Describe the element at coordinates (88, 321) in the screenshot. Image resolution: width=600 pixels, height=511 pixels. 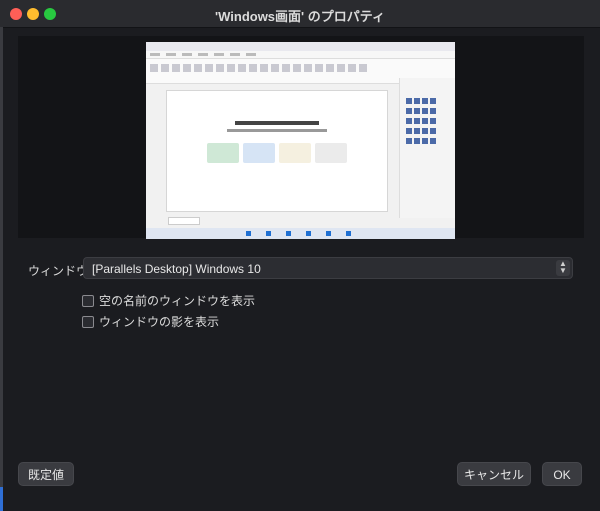
I see `show-shadow-checkbox` at that location.